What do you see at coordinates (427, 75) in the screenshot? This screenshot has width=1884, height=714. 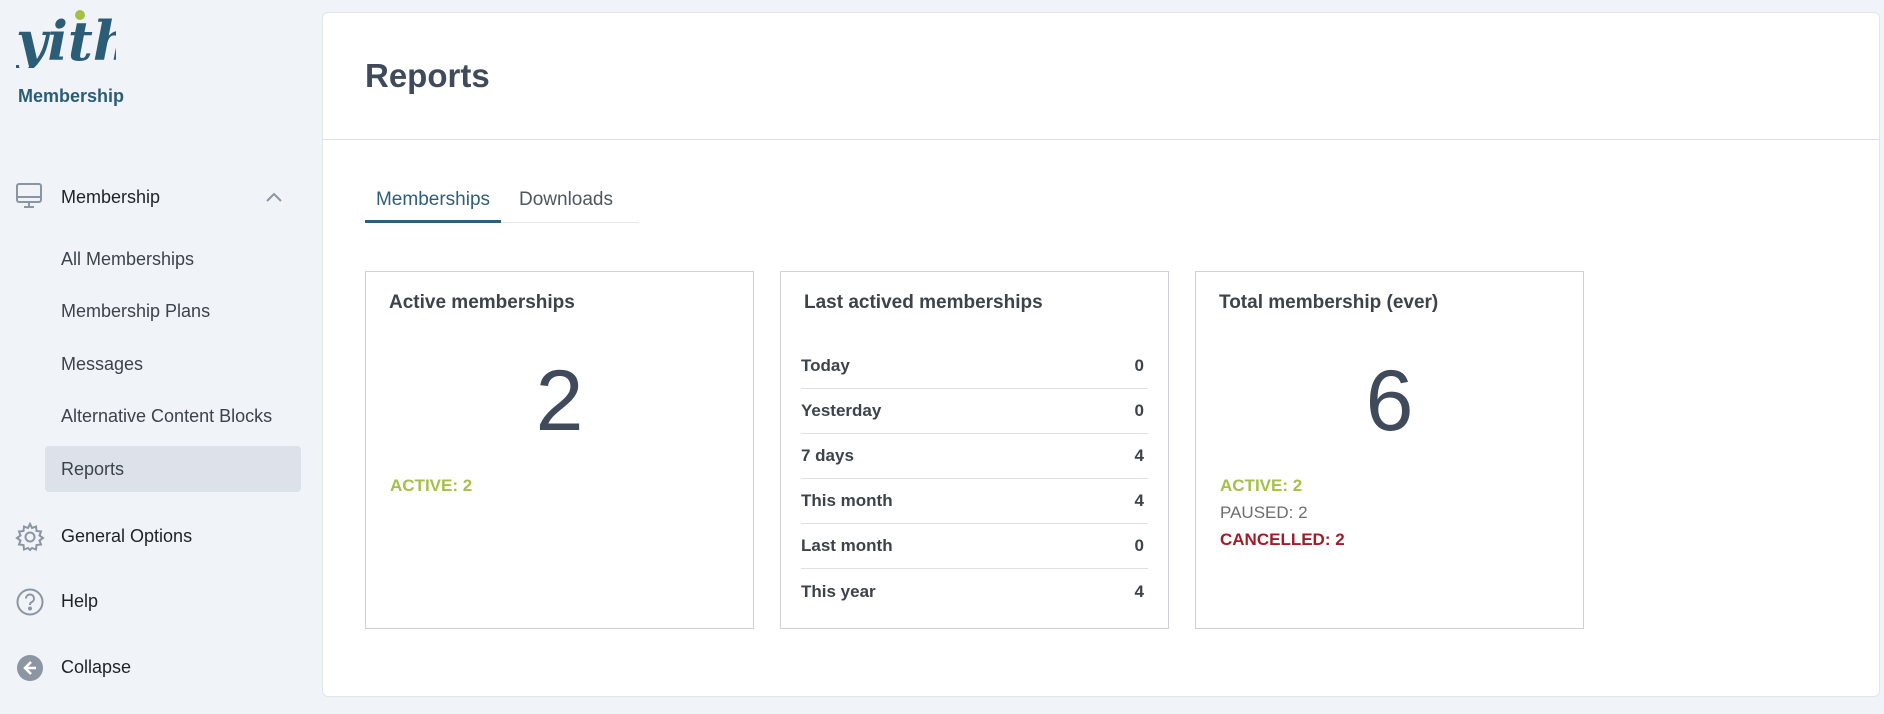 I see `page-title: Reports` at bounding box center [427, 75].